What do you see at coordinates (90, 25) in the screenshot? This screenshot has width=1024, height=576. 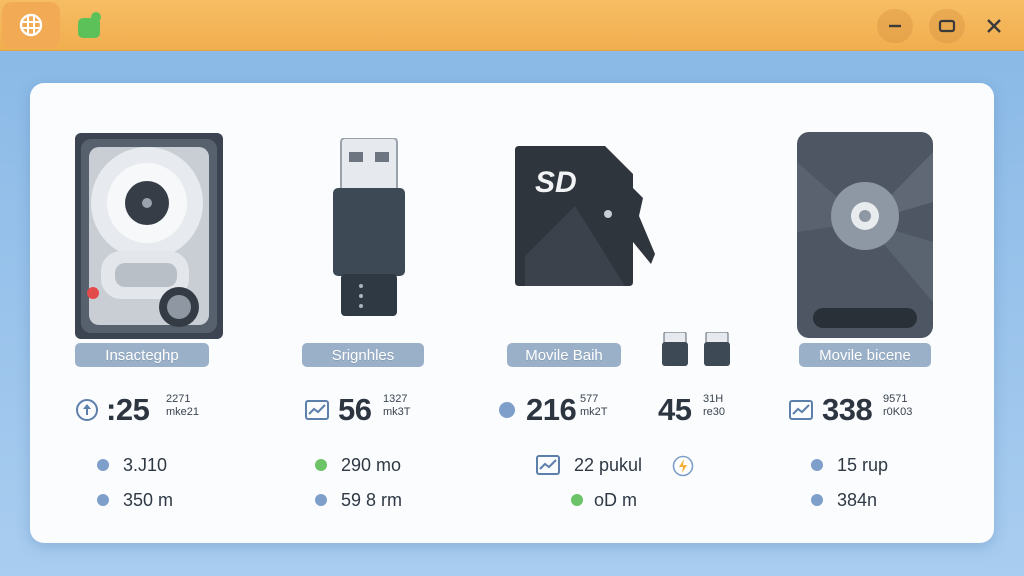 I see `leaf-icon` at bounding box center [90, 25].